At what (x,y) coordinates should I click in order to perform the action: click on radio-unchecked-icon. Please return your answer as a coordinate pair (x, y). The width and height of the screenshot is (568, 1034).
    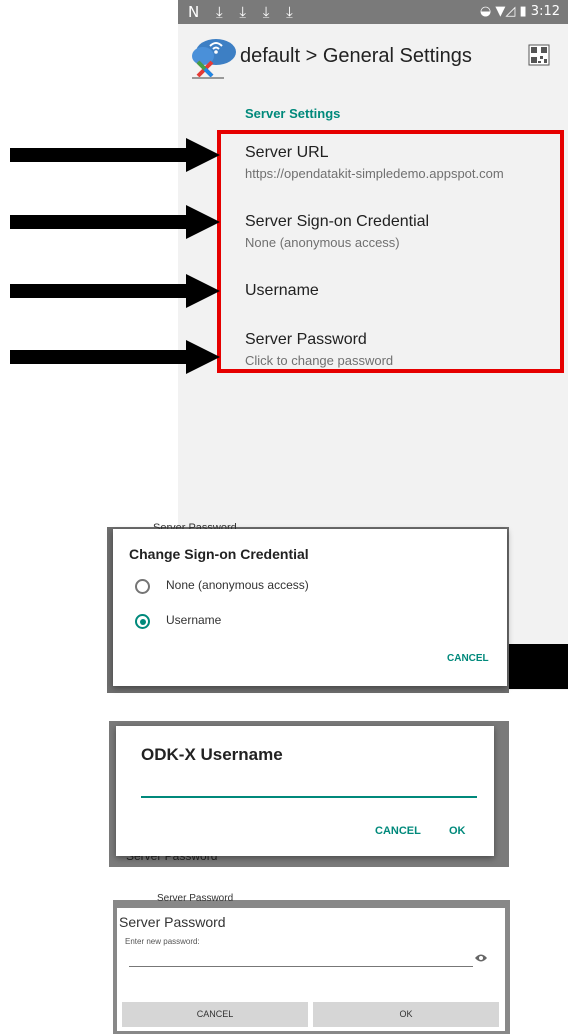
    Looking at the image, I should click on (142, 586).